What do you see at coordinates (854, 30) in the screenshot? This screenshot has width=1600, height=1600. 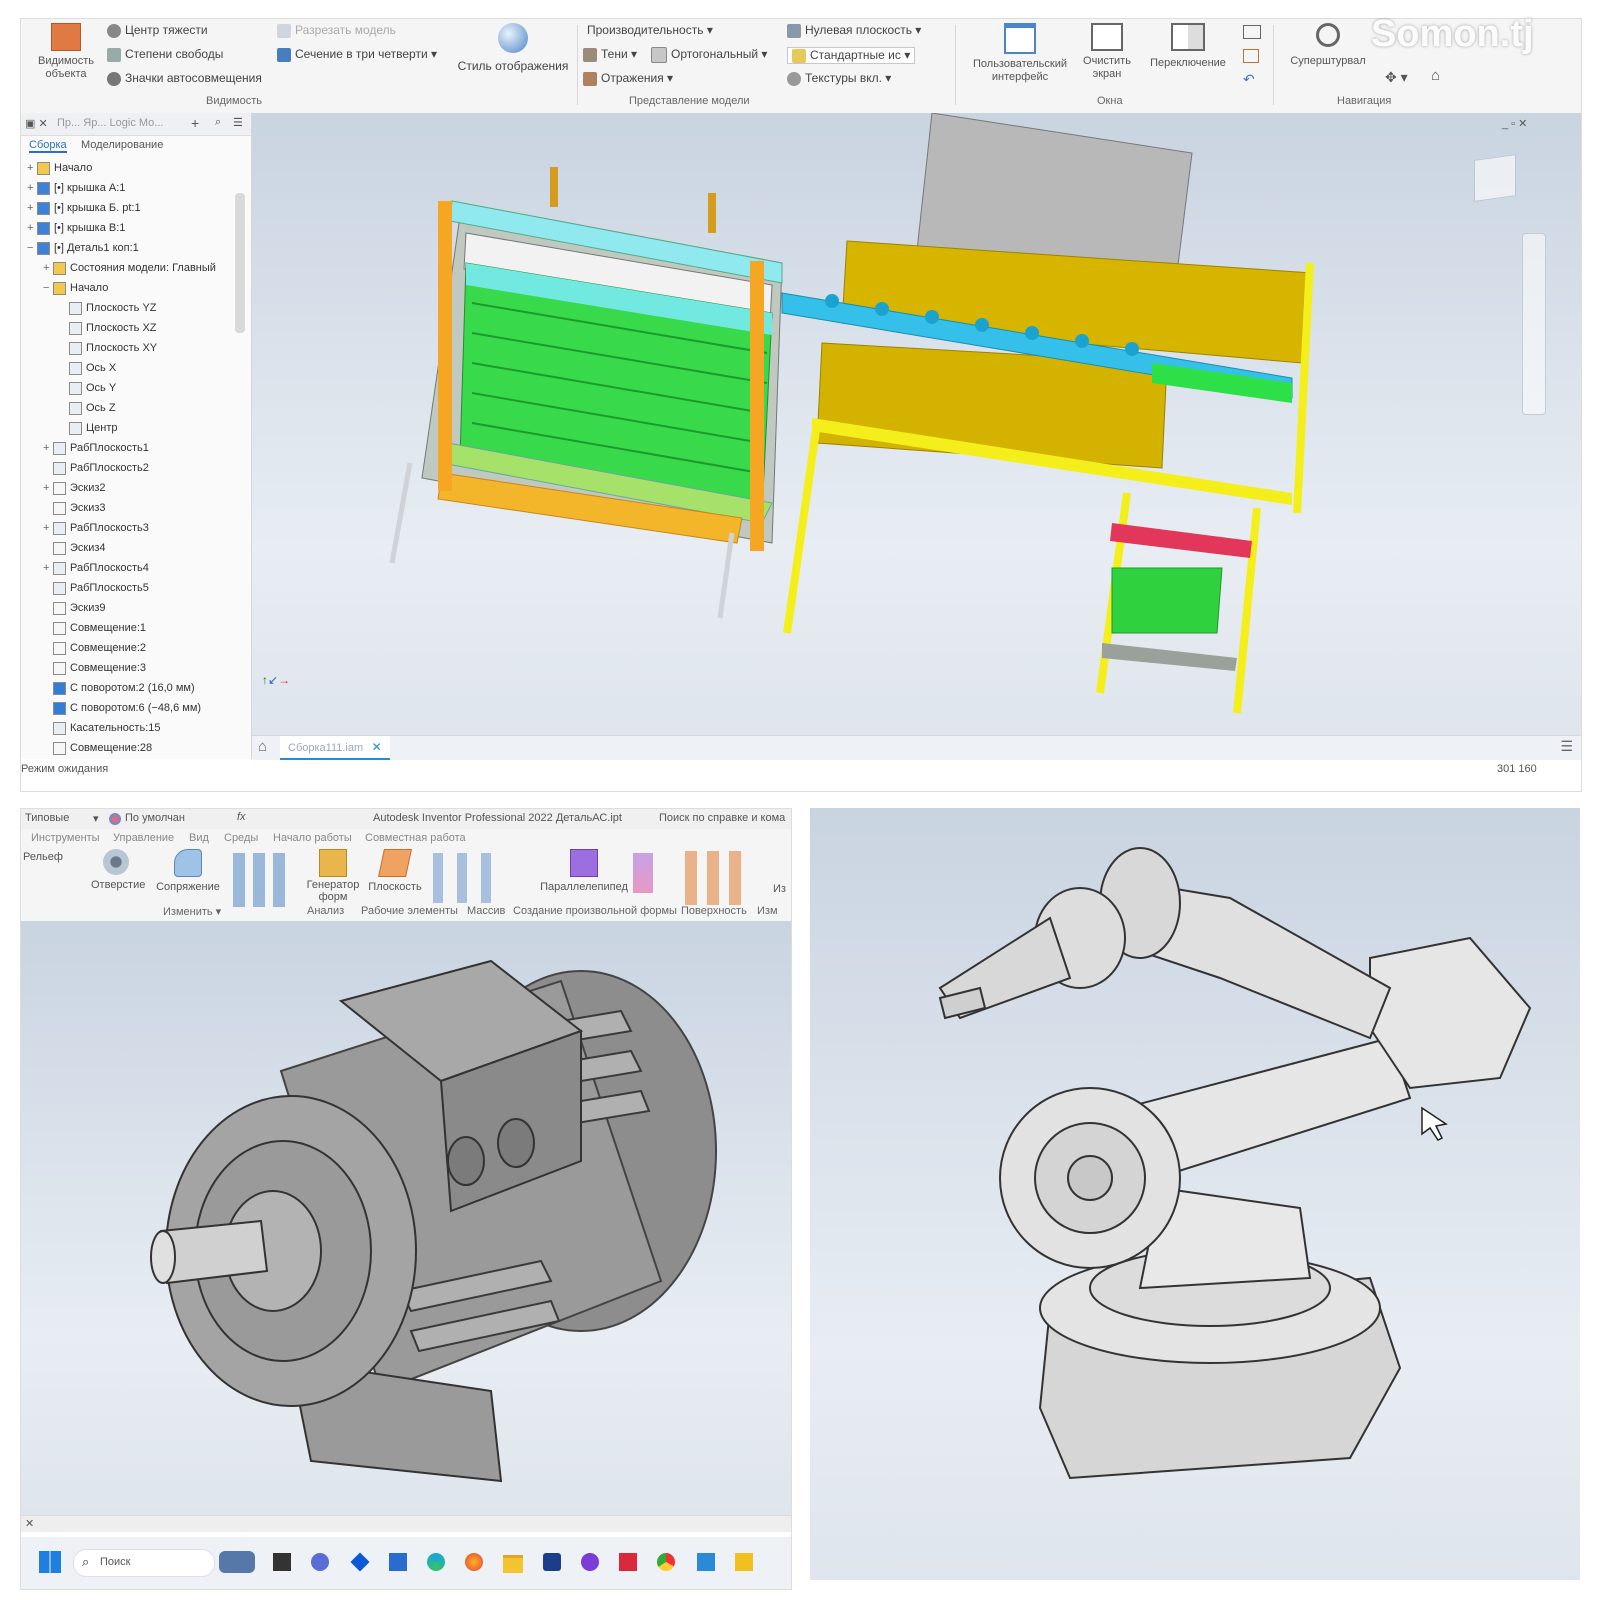 I see `ground-plane-toggle: Нулевая плоскость ▾` at bounding box center [854, 30].